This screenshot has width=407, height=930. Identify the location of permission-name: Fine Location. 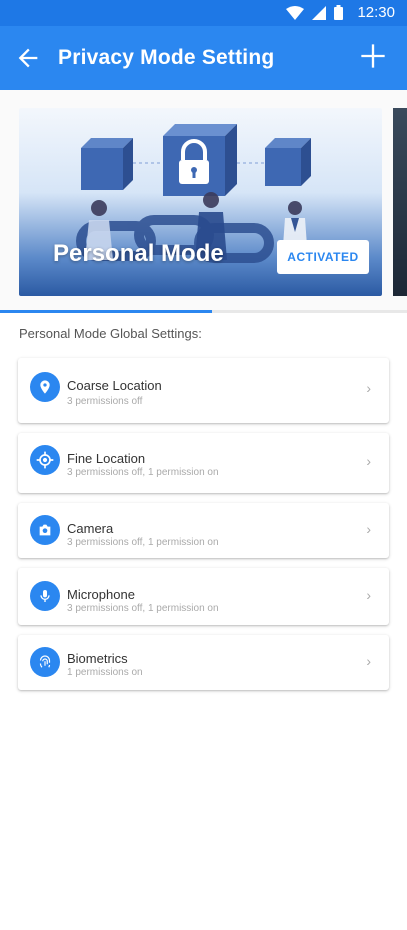
(106, 458).